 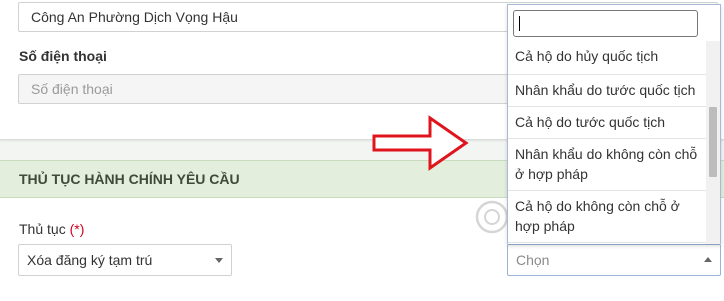 What do you see at coordinates (607, 165) in the screenshot?
I see `dropdown-option: Nhân khẩu do không còn chỗ ở hợp pháp` at bounding box center [607, 165].